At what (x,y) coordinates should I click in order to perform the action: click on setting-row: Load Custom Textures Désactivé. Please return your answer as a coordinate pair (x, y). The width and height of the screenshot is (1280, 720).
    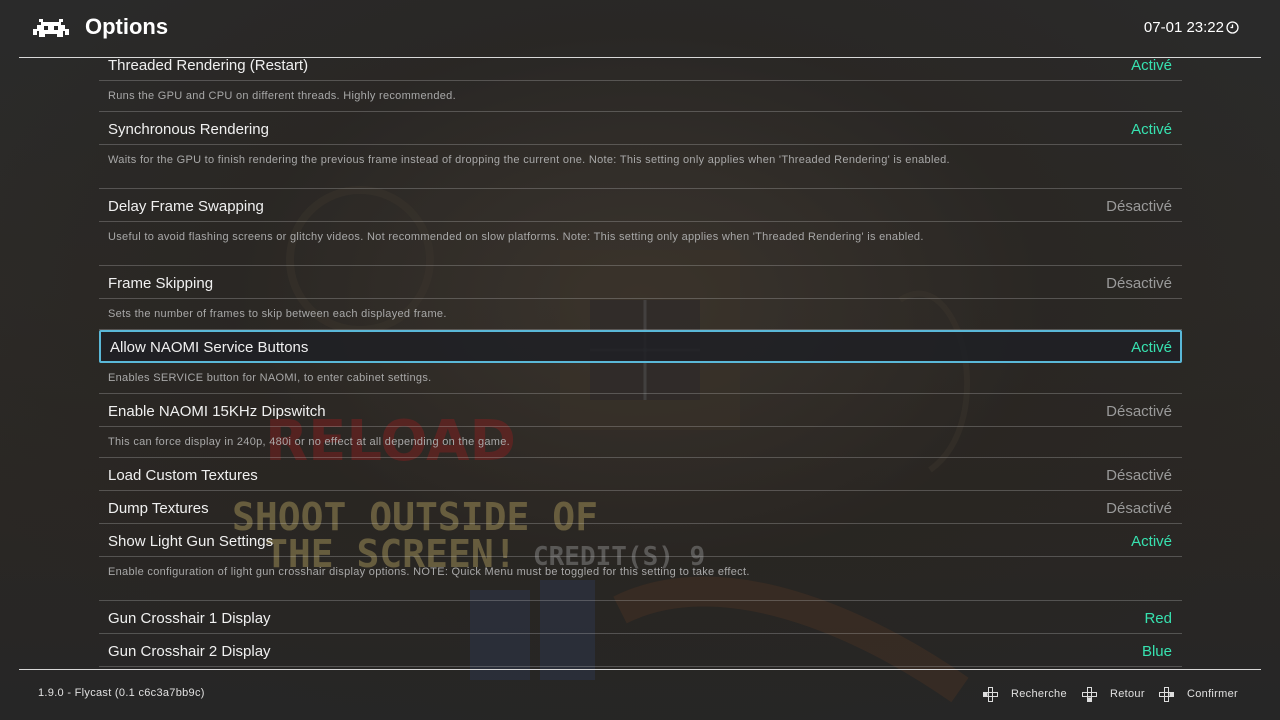
    Looking at the image, I should click on (640, 474).